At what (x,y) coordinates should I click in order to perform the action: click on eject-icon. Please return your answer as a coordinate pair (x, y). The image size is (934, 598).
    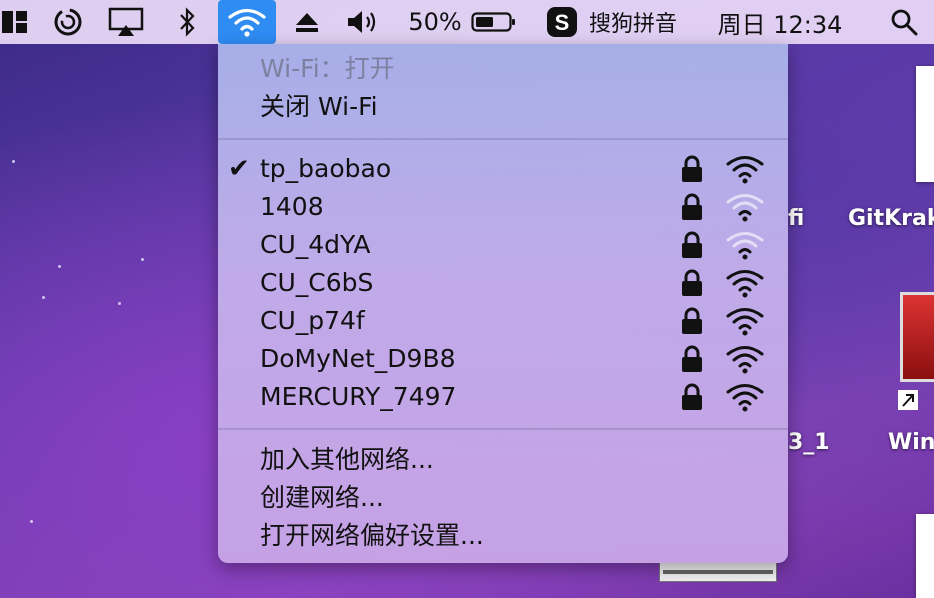
    Looking at the image, I should click on (307, 22).